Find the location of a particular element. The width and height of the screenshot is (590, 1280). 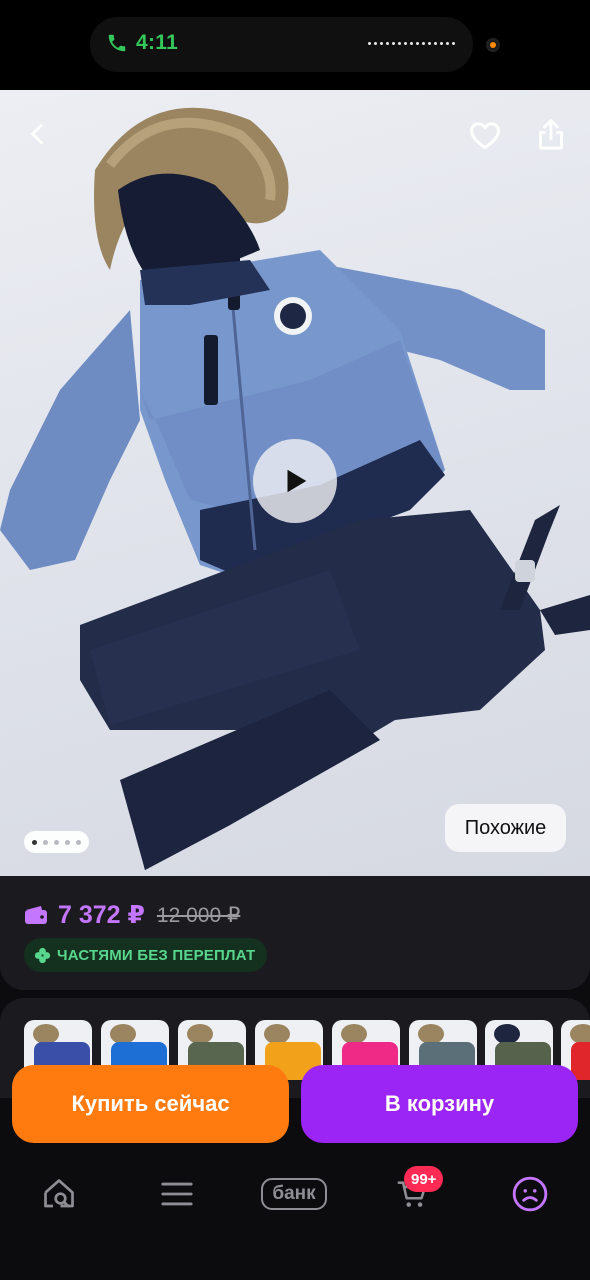

price-row: 7 372 ₽ 12 000 ₽ is located at coordinates (132, 915).